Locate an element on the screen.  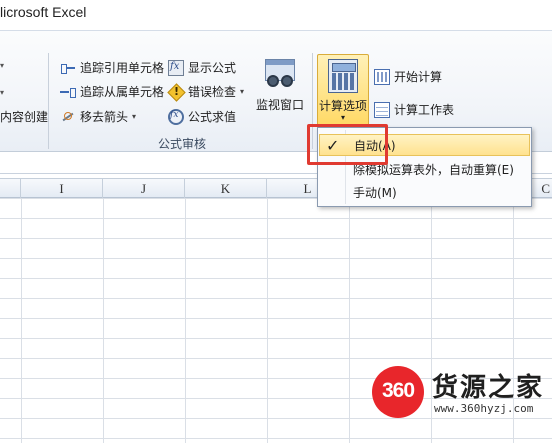
trace-precedents-icon is located at coordinates (68, 68).